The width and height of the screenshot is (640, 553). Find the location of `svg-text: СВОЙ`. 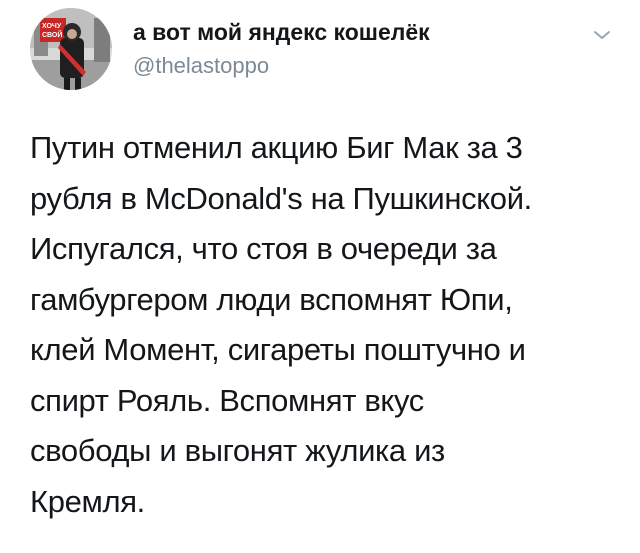

svg-text: СВОЙ is located at coordinates (52, 34).